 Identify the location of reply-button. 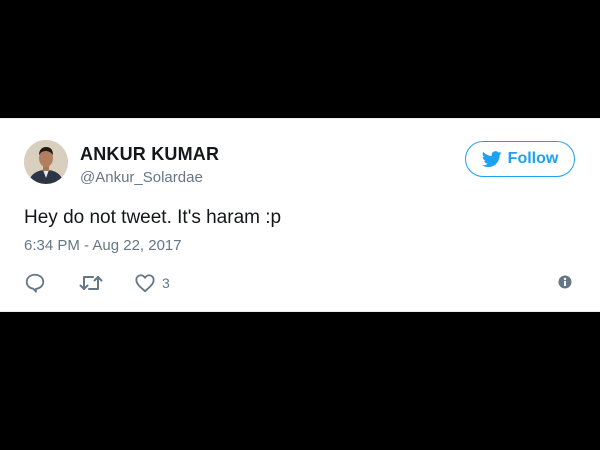
(35, 283).